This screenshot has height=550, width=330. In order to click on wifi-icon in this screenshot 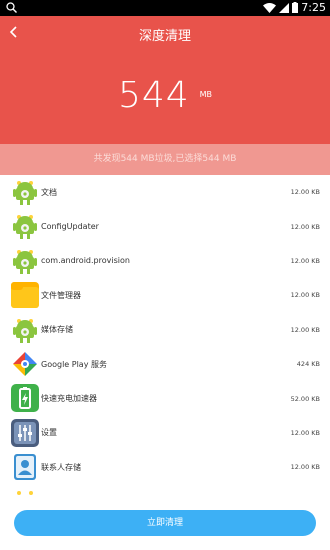, I will do `click(270, 7)`.